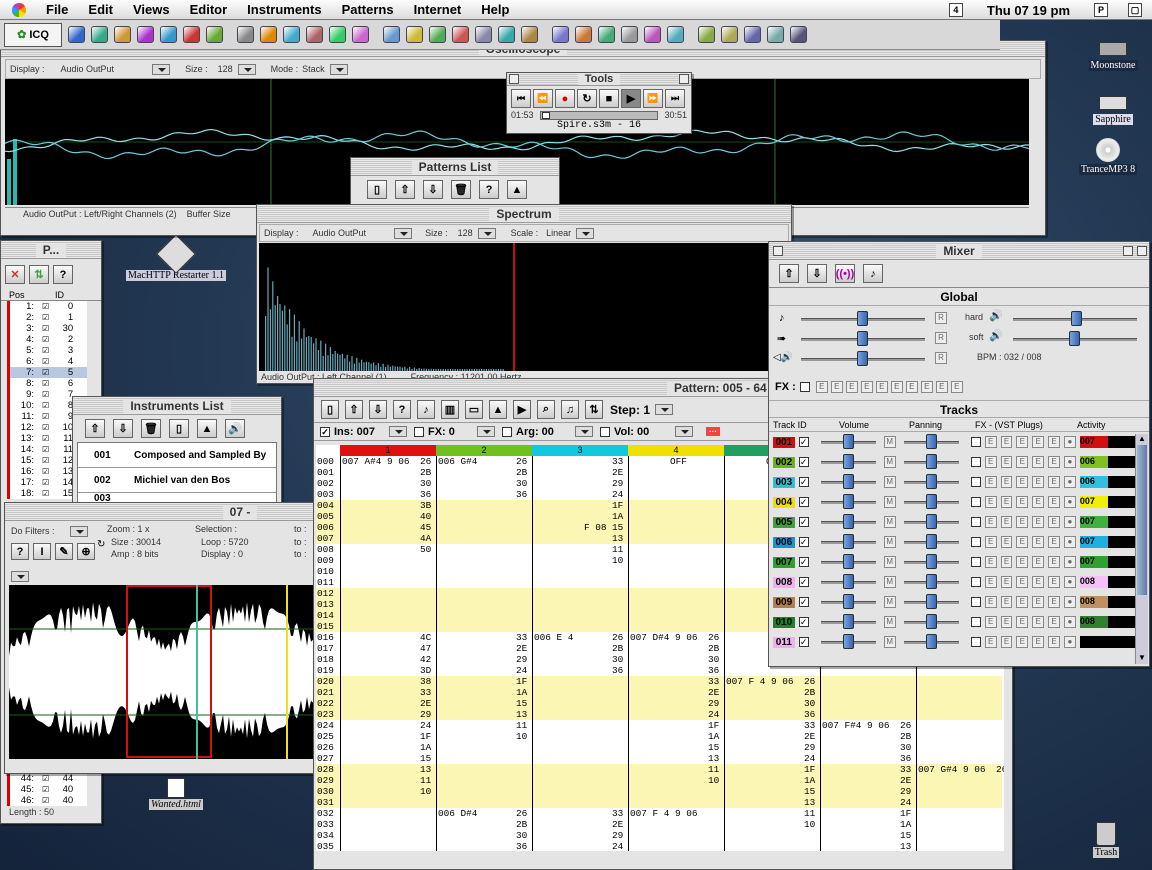 Image resolution: width=1152 pixels, height=870 pixels. What do you see at coordinates (378, 409) in the screenshot?
I see `save-icon: ⇩` at bounding box center [378, 409].